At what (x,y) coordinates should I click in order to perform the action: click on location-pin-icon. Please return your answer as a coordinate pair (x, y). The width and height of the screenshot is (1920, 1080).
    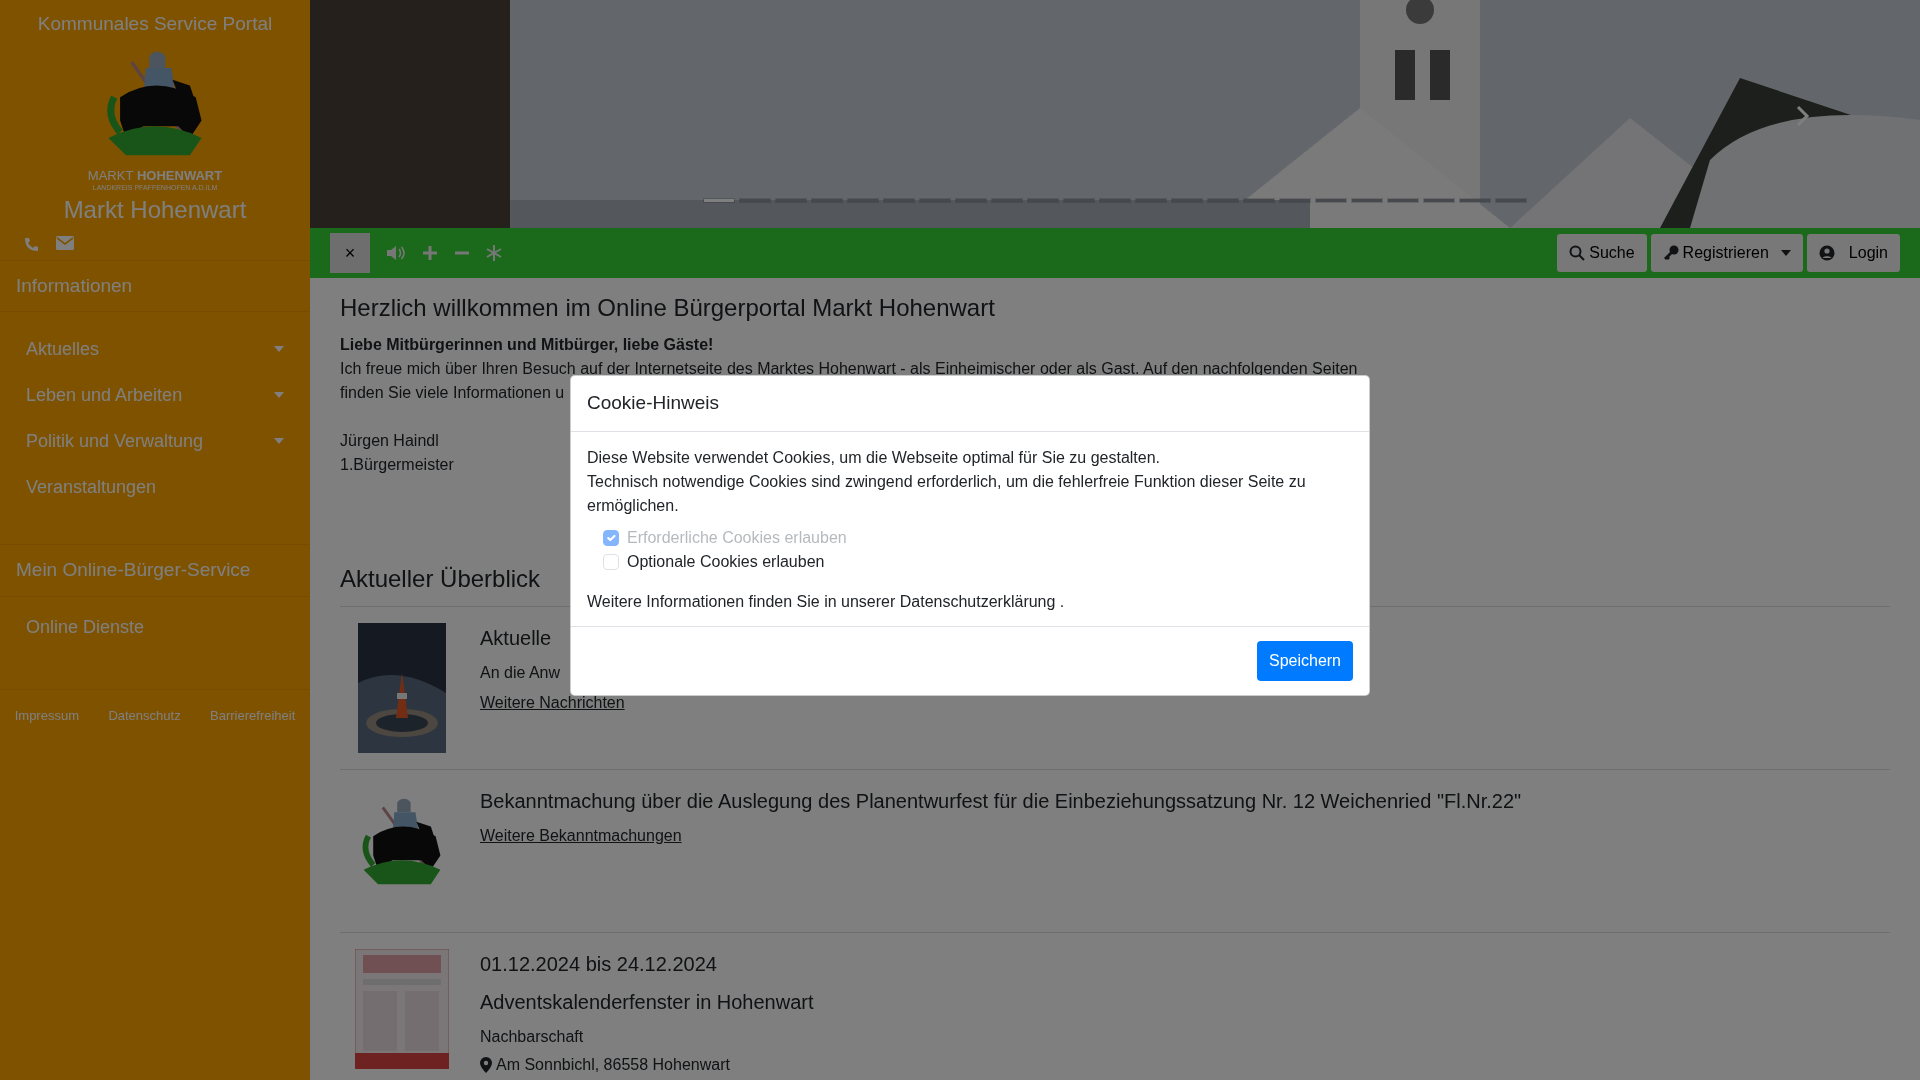
    Looking at the image, I should click on (486, 1064).